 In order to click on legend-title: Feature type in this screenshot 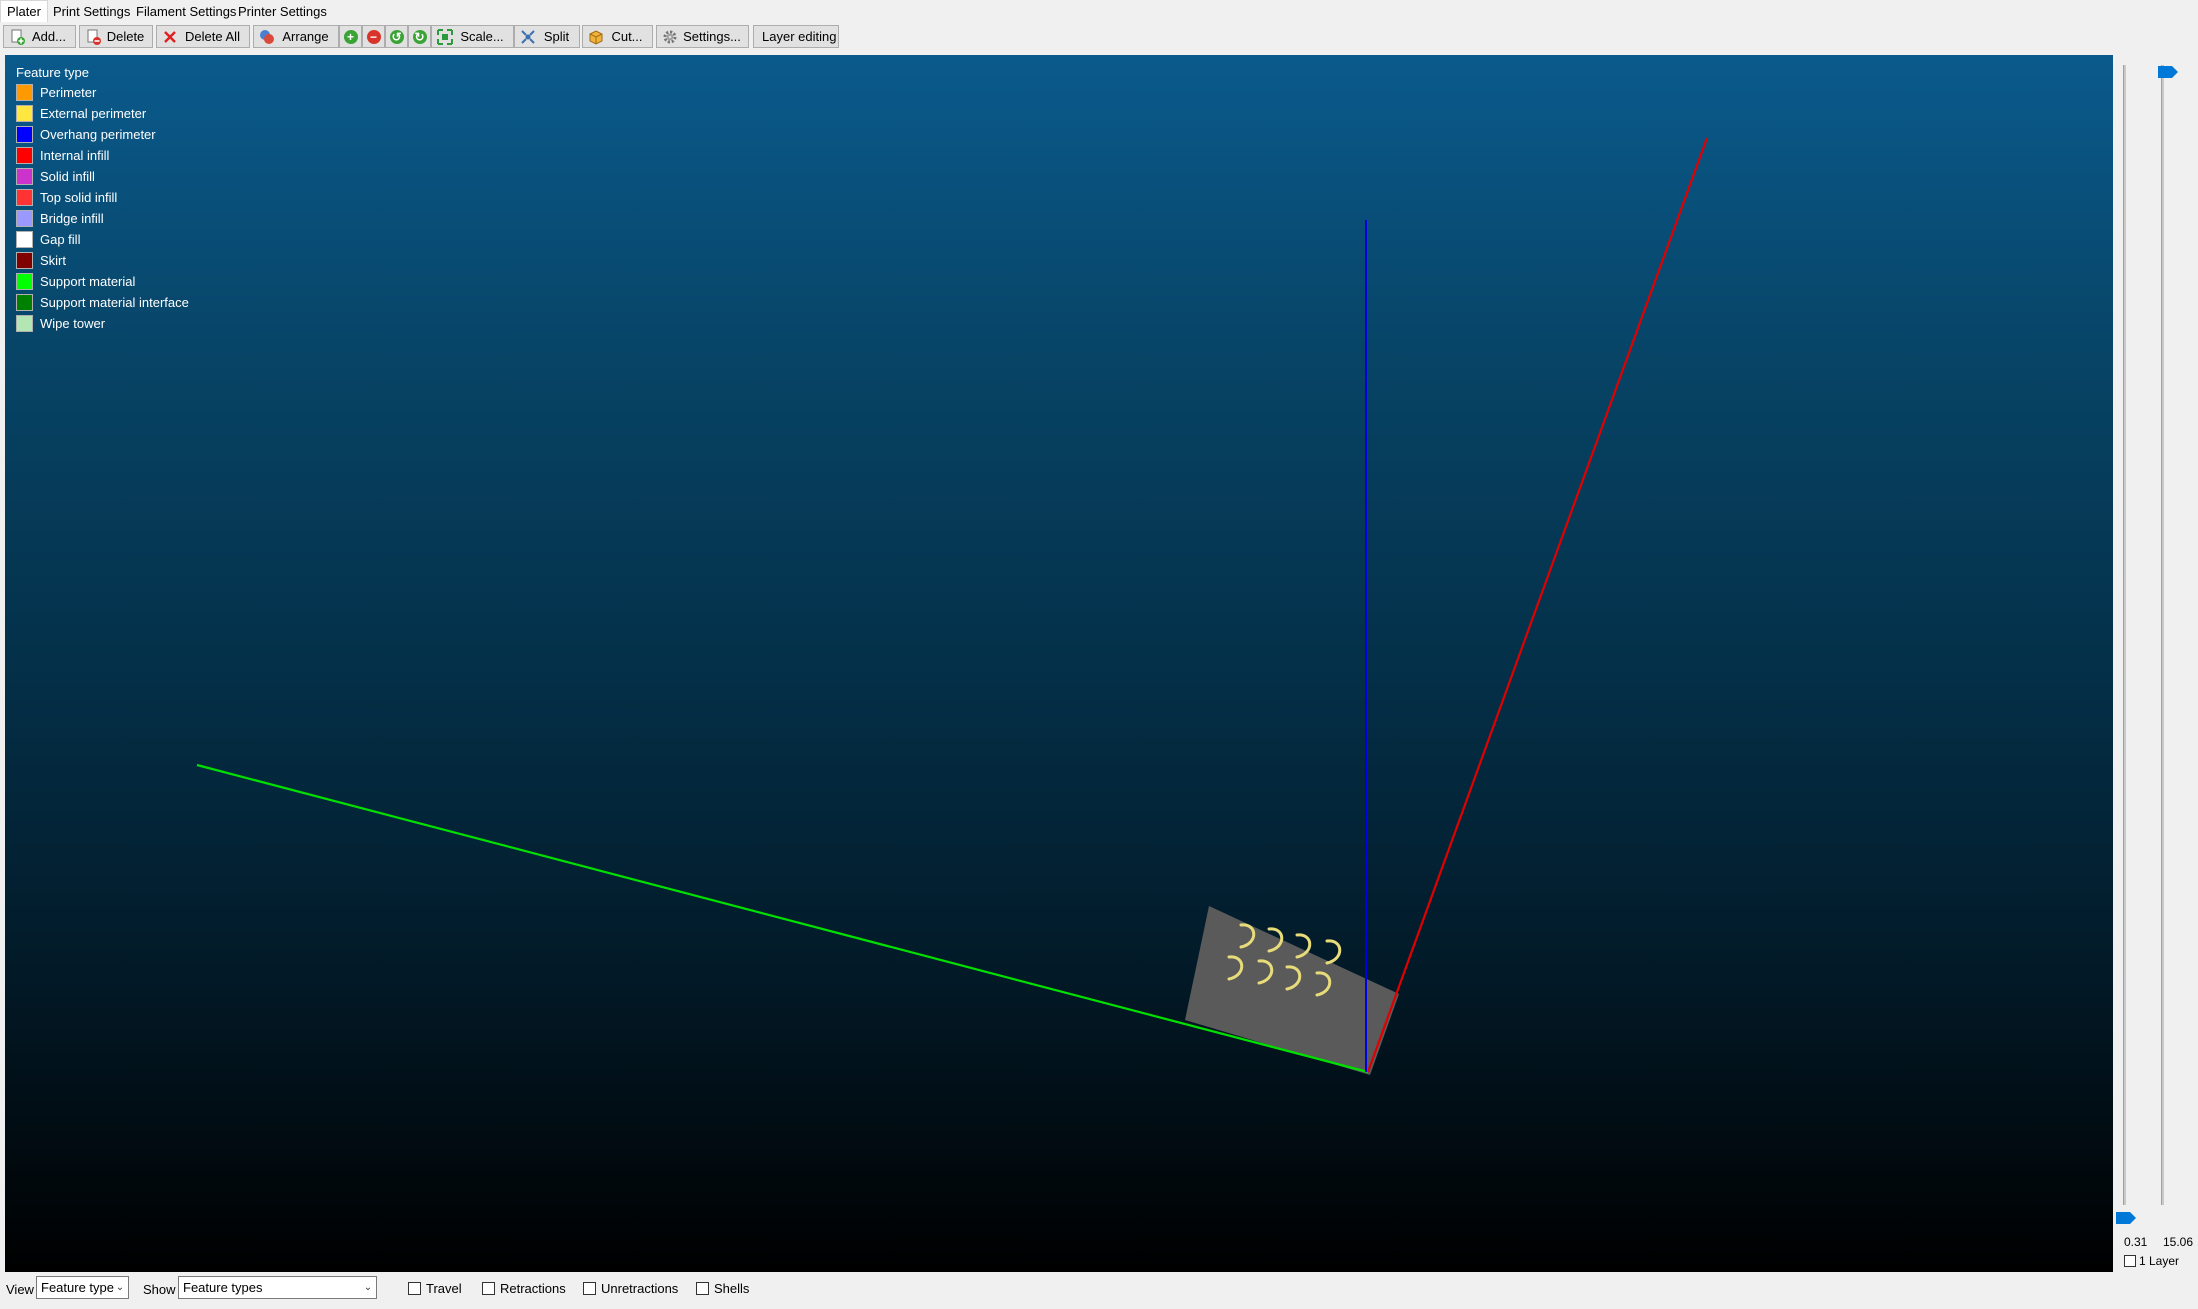, I will do `click(52, 72)`.